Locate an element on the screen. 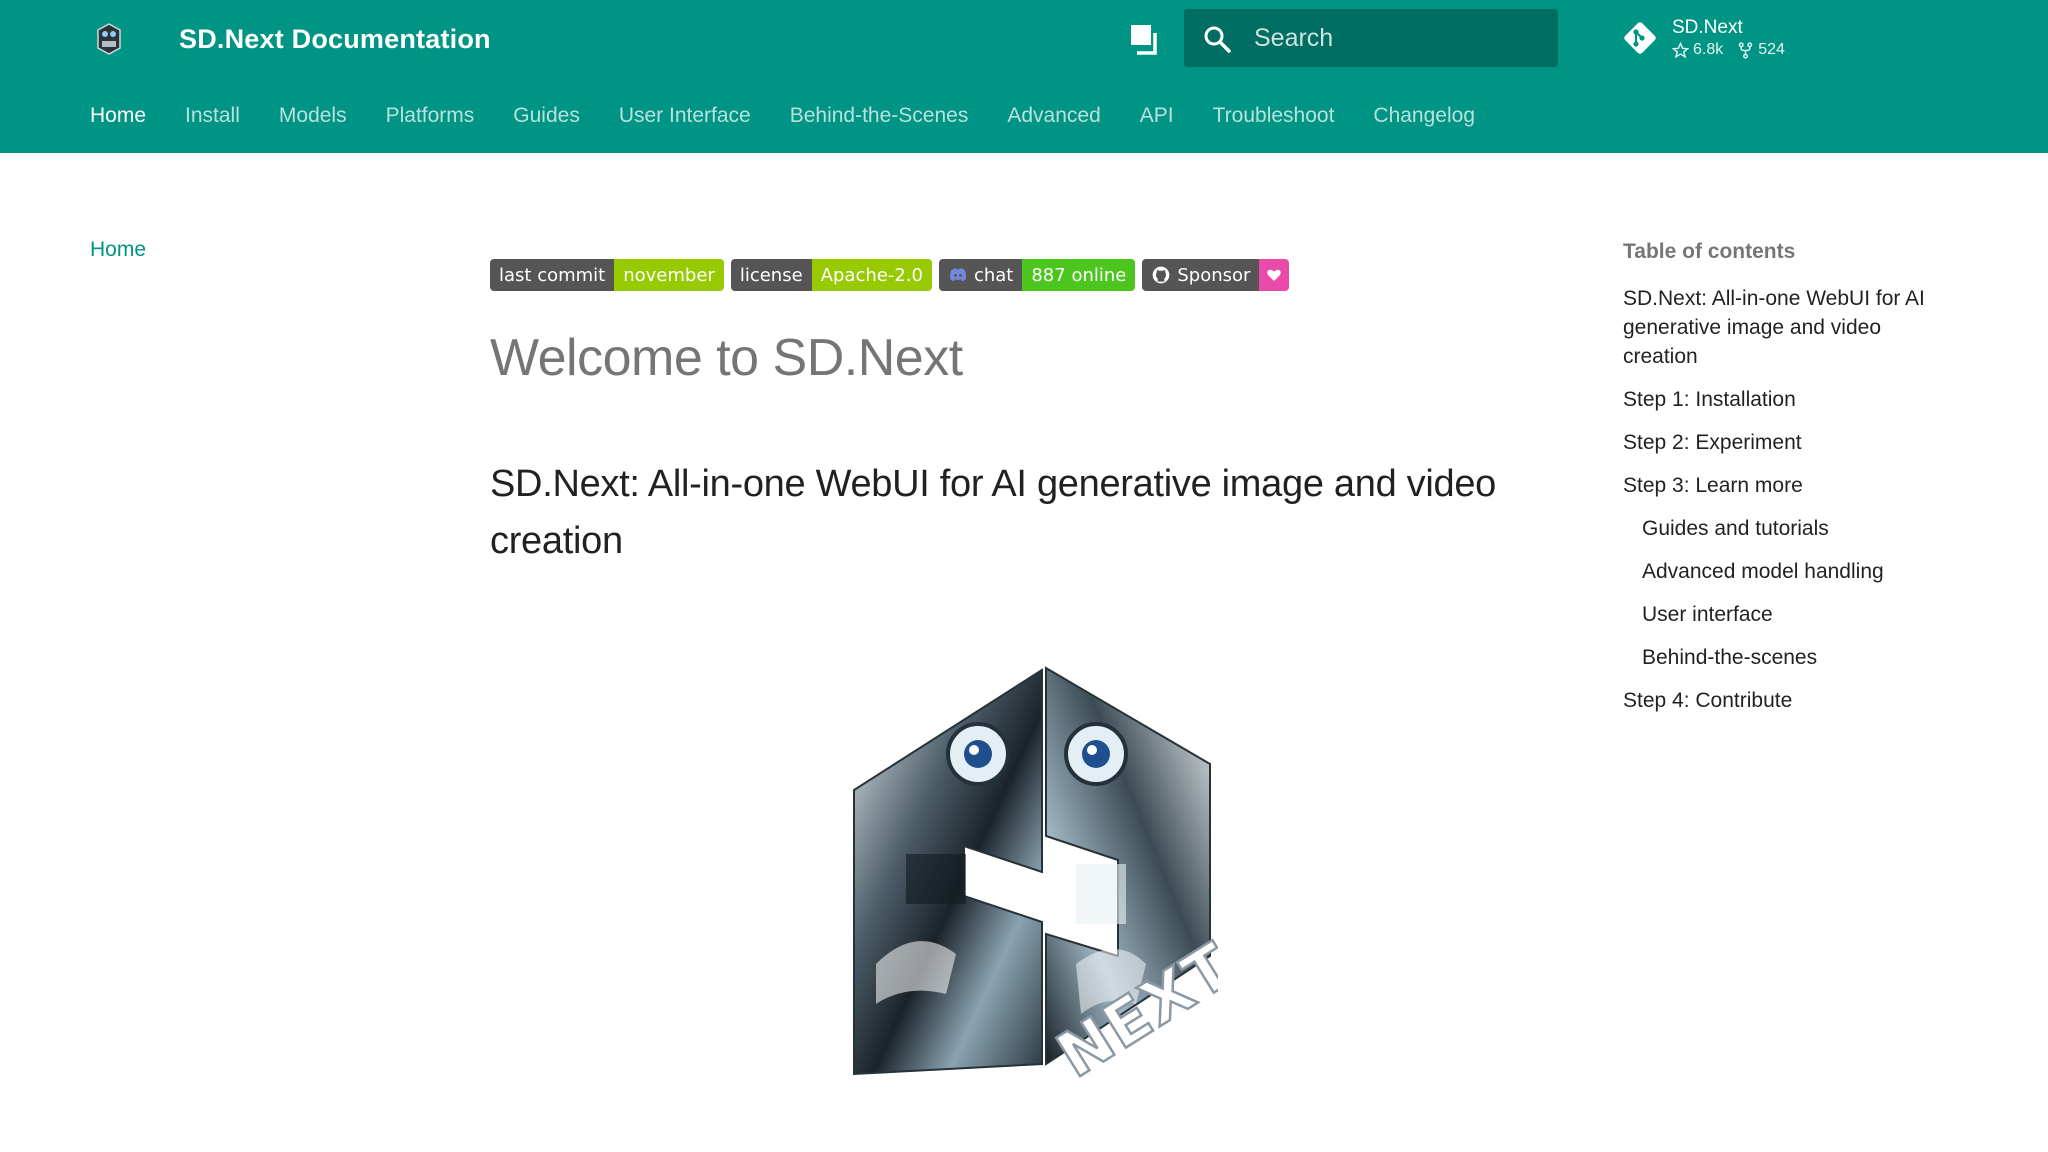 The width and height of the screenshot is (2048, 1152). sdnext-logo-icon is located at coordinates (109, 39).